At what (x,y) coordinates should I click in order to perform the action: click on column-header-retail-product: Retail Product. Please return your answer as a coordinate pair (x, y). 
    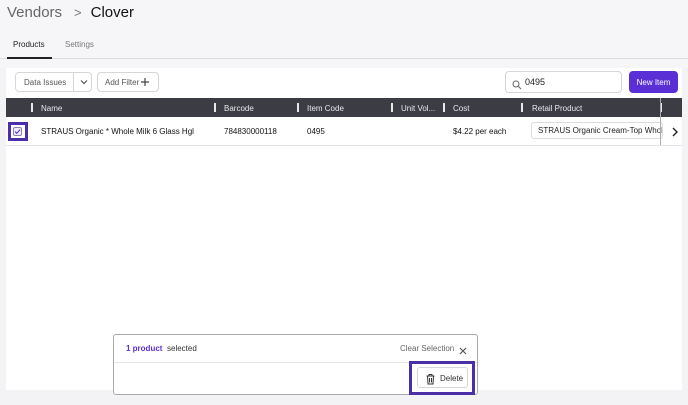
    Looking at the image, I should click on (557, 108).